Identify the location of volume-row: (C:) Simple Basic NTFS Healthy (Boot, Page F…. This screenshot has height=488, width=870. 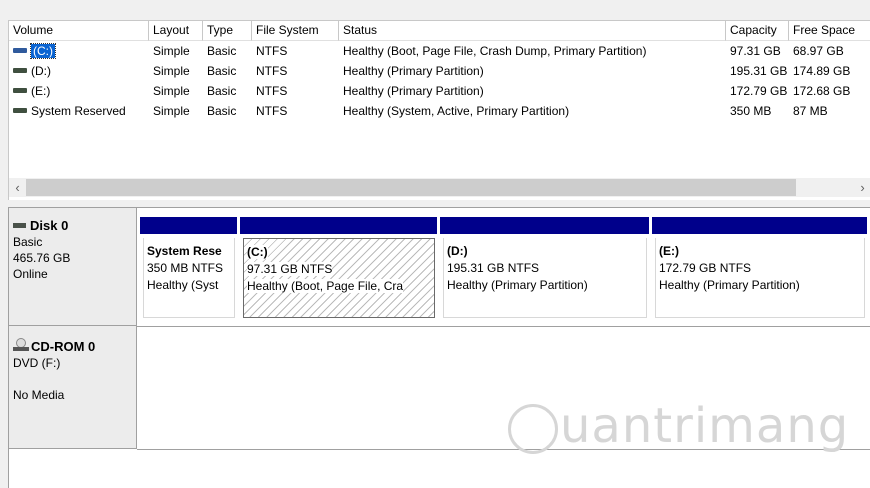
(439, 51).